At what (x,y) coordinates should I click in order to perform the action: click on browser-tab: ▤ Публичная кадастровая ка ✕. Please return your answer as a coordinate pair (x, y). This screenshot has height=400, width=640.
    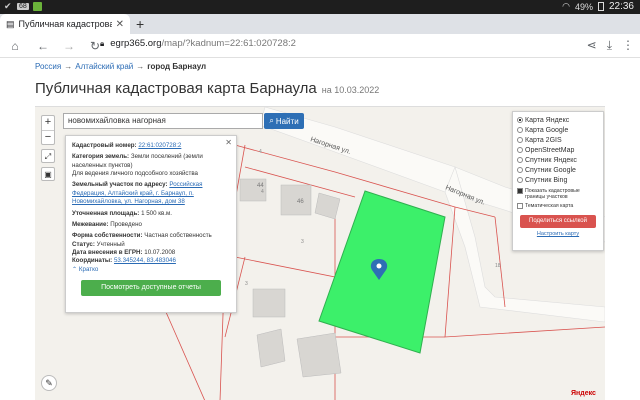
    Looking at the image, I should click on (65, 24).